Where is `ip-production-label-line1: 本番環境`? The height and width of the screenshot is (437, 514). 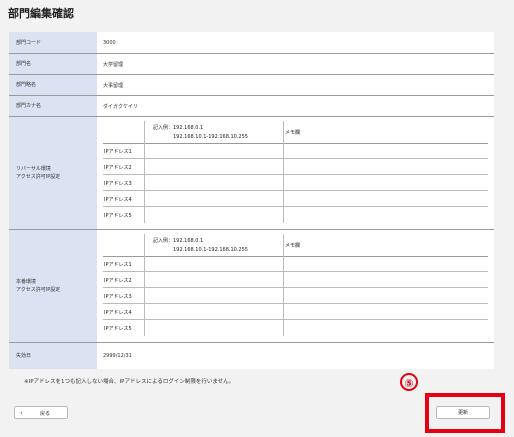
ip-production-label-line1: 本番環境 is located at coordinates (26, 282).